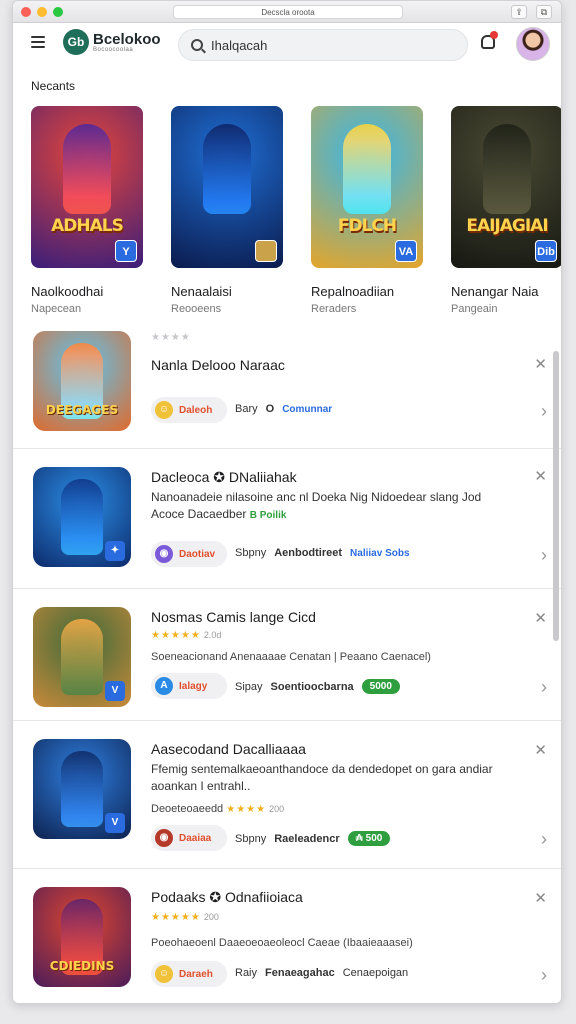 This screenshot has width=576, height=1024. I want to click on meta-platform: Sbpny, so click(251, 838).